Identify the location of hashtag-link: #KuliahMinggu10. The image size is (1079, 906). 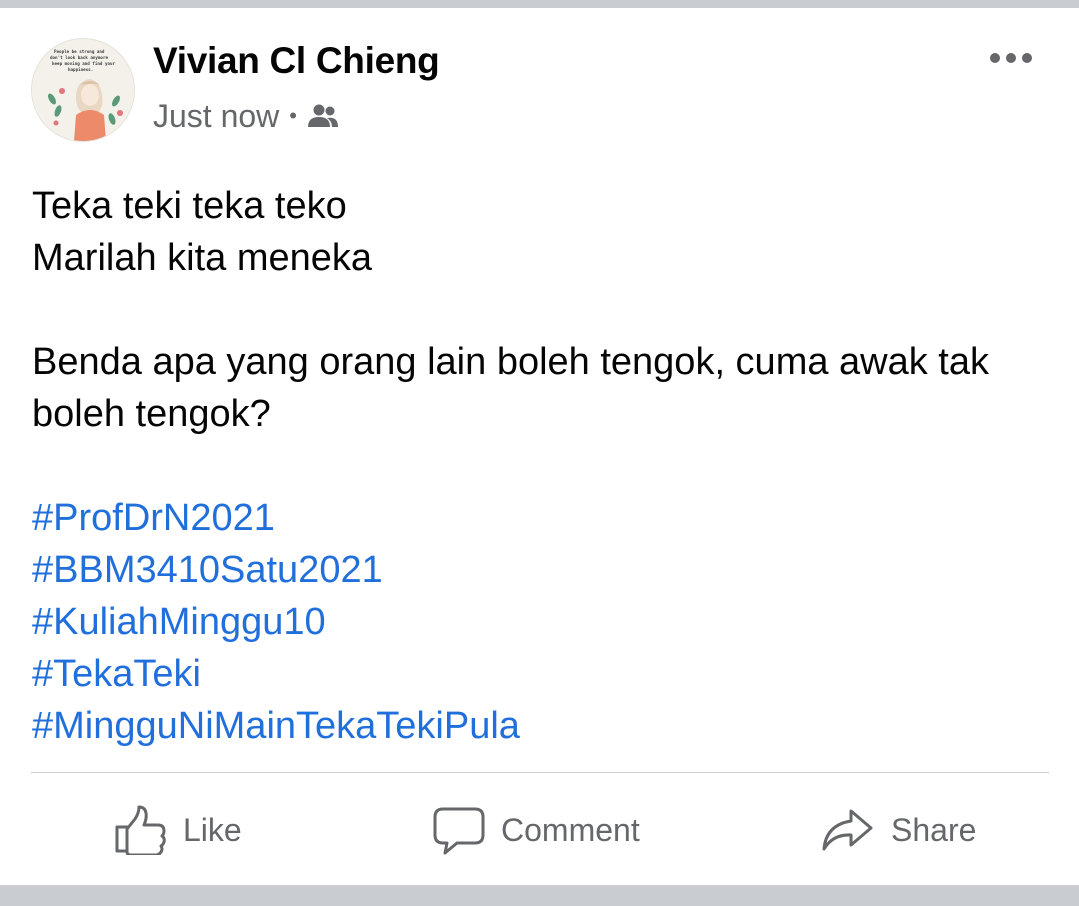
(547, 622).